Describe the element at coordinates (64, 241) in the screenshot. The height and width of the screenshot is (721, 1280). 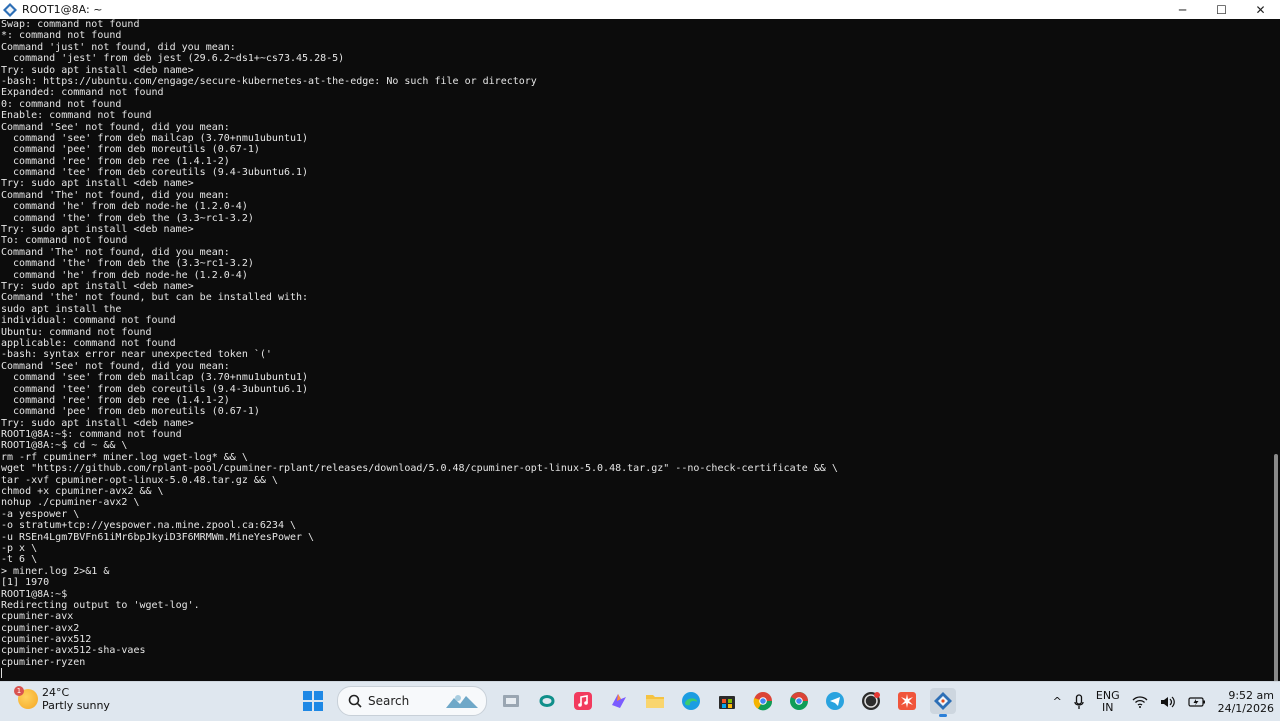
I see `terminal-line: To: command not found` at that location.